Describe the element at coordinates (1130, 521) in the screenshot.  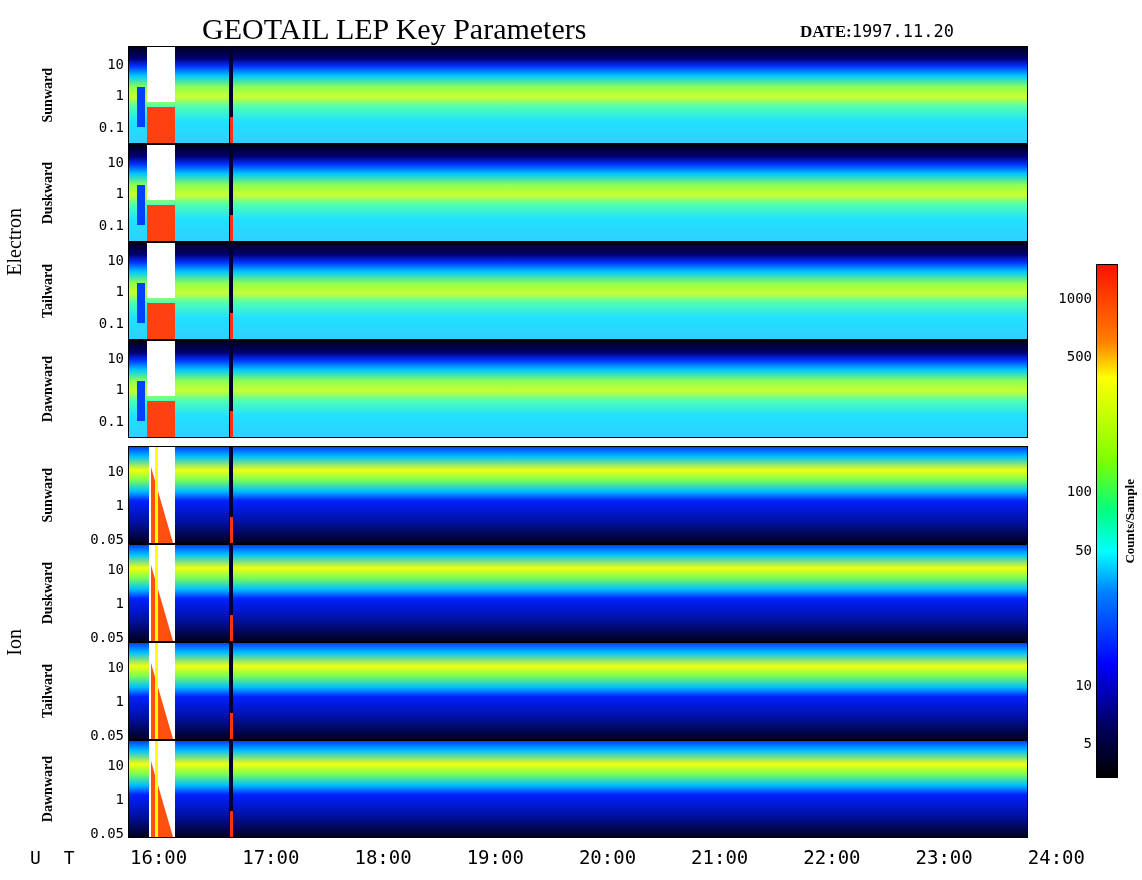
I see `colorbar-label: Counts/Sample` at that location.